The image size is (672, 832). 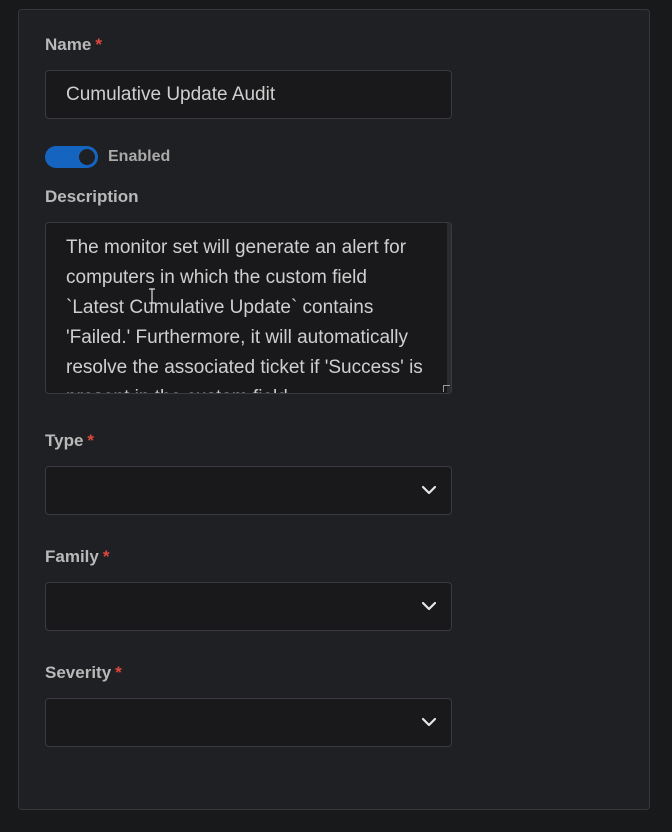 What do you see at coordinates (83, 672) in the screenshot?
I see `severity-label: Severity *` at bounding box center [83, 672].